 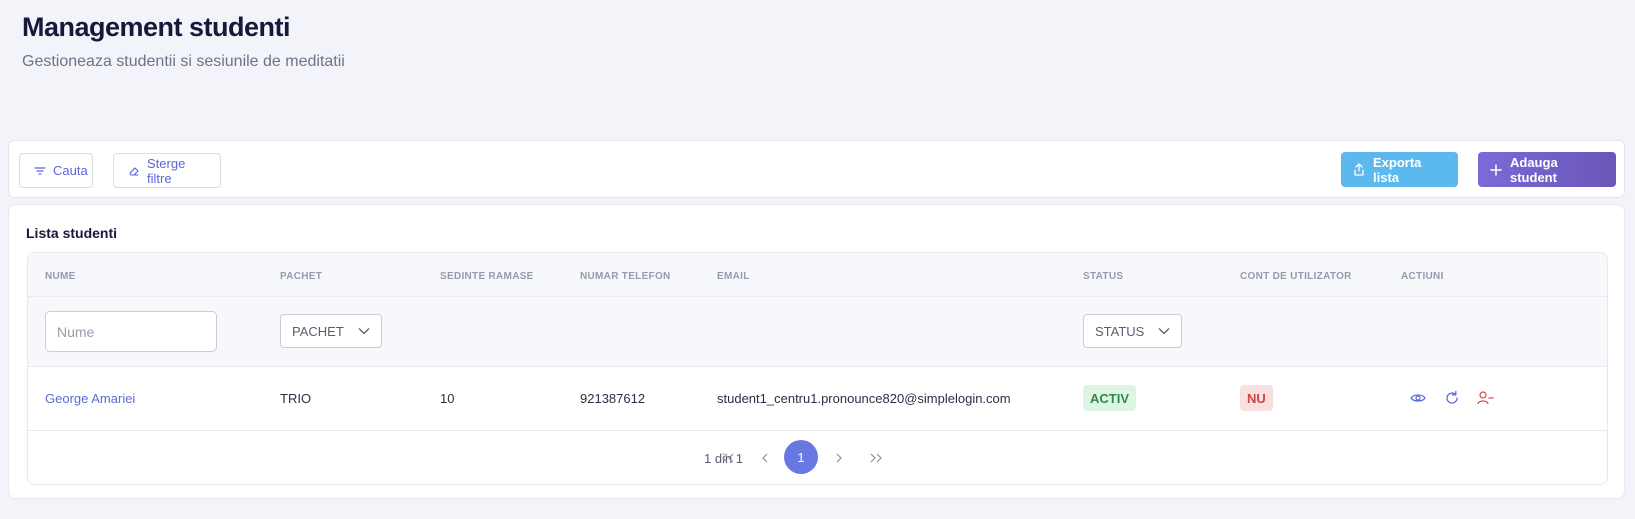 I want to click on clear-filters-button: Sterge filtre, so click(x=167, y=170).